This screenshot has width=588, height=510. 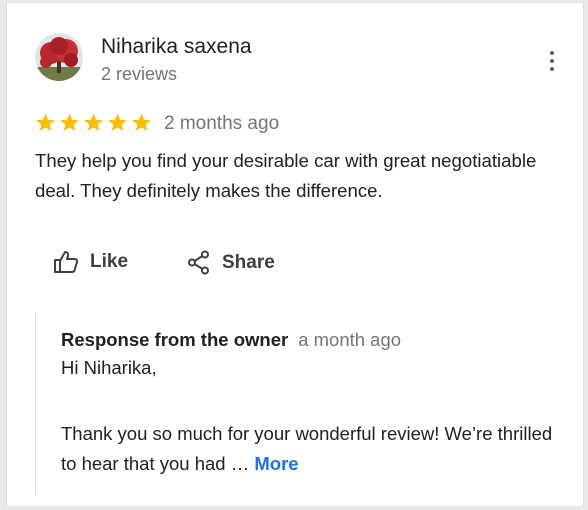 I want to click on share-label: Share, so click(x=248, y=262).